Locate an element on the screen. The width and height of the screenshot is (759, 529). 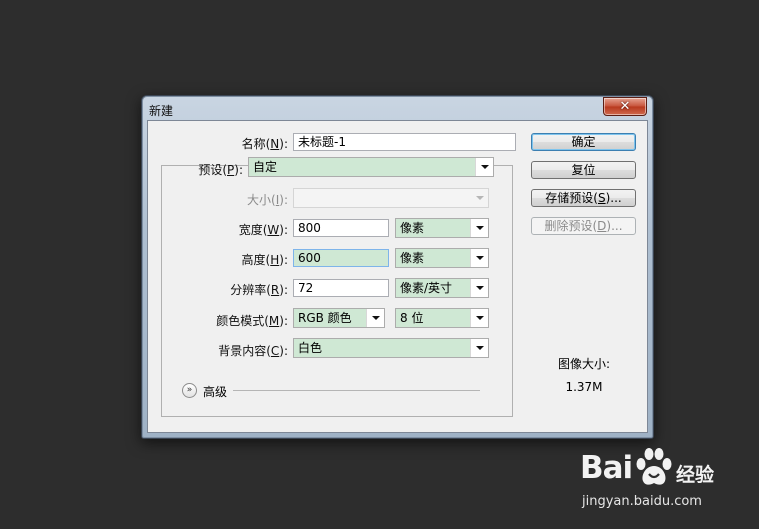
size-dropdown is located at coordinates (391, 198).